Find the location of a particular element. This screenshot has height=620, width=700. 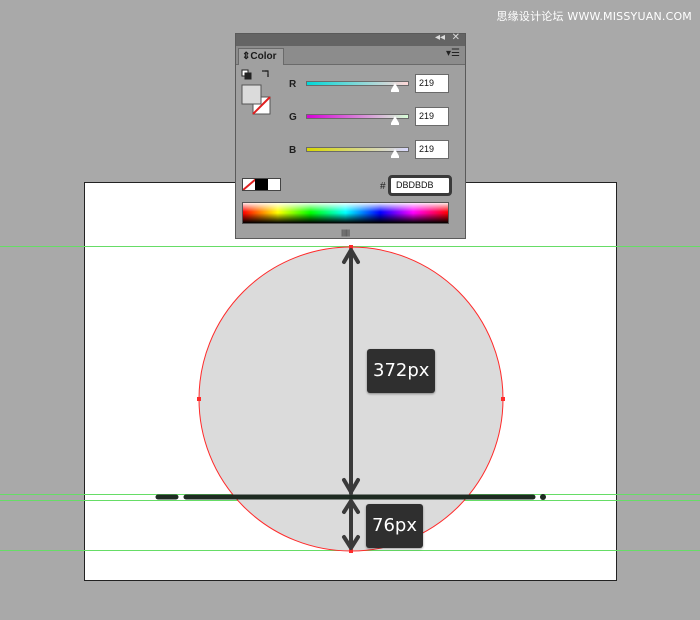

black-swatch is located at coordinates (261, 184).